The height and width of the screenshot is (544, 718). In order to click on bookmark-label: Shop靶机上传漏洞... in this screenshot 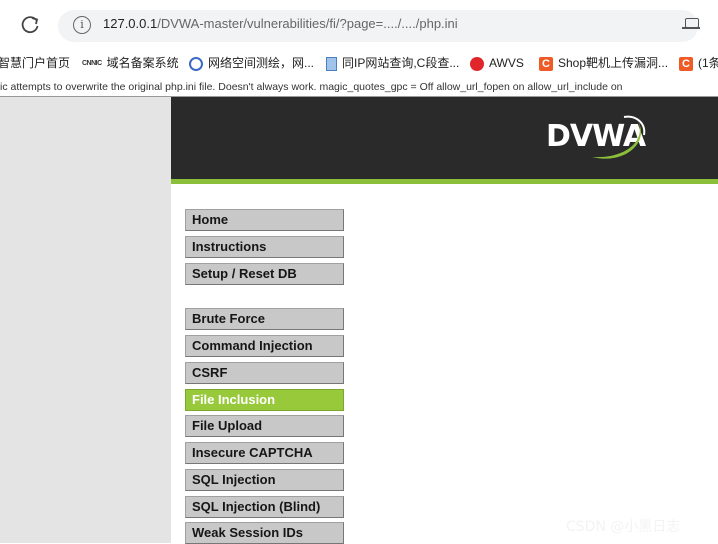, I will do `click(613, 63)`.